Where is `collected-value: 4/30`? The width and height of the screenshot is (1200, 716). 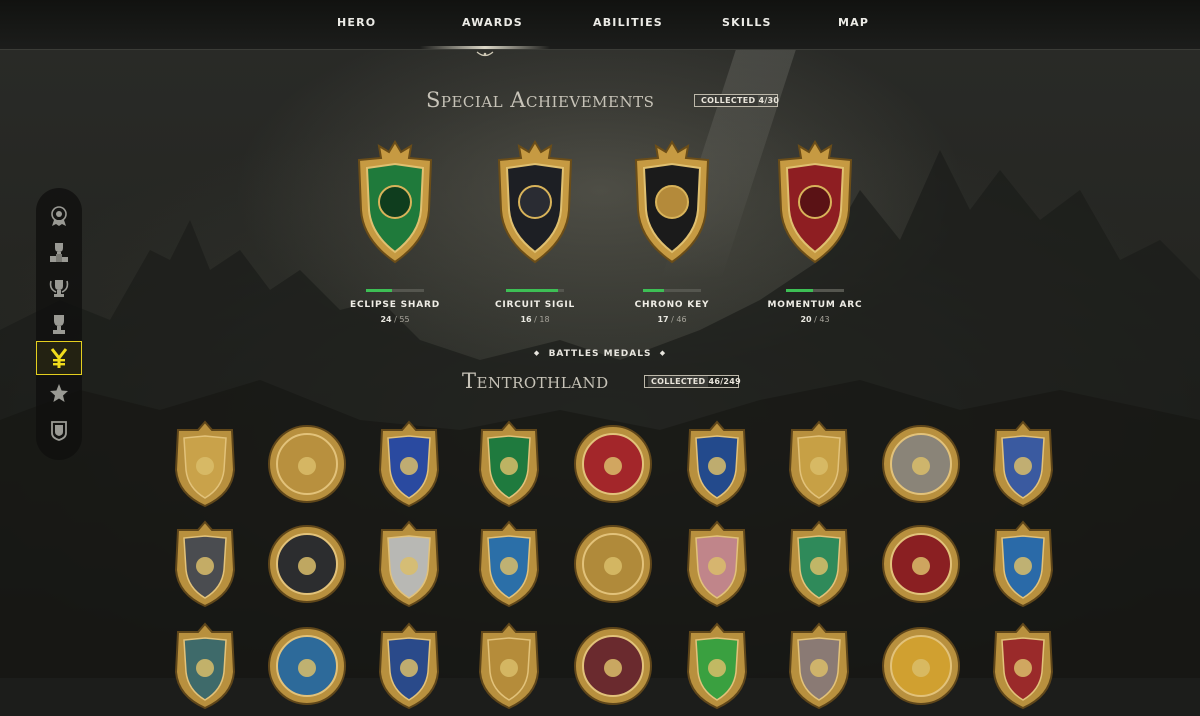
collected-value: 4/30 is located at coordinates (769, 100).